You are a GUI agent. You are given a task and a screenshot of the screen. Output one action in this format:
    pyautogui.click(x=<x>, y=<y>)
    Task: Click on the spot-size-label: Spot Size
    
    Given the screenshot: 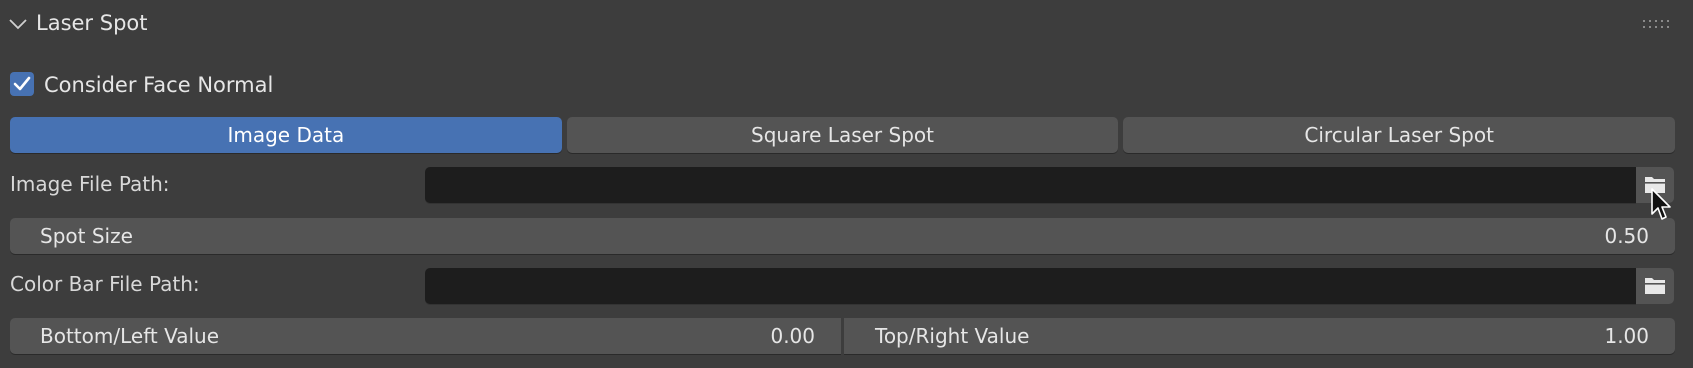 What is the action you would take?
    pyautogui.click(x=86, y=236)
    